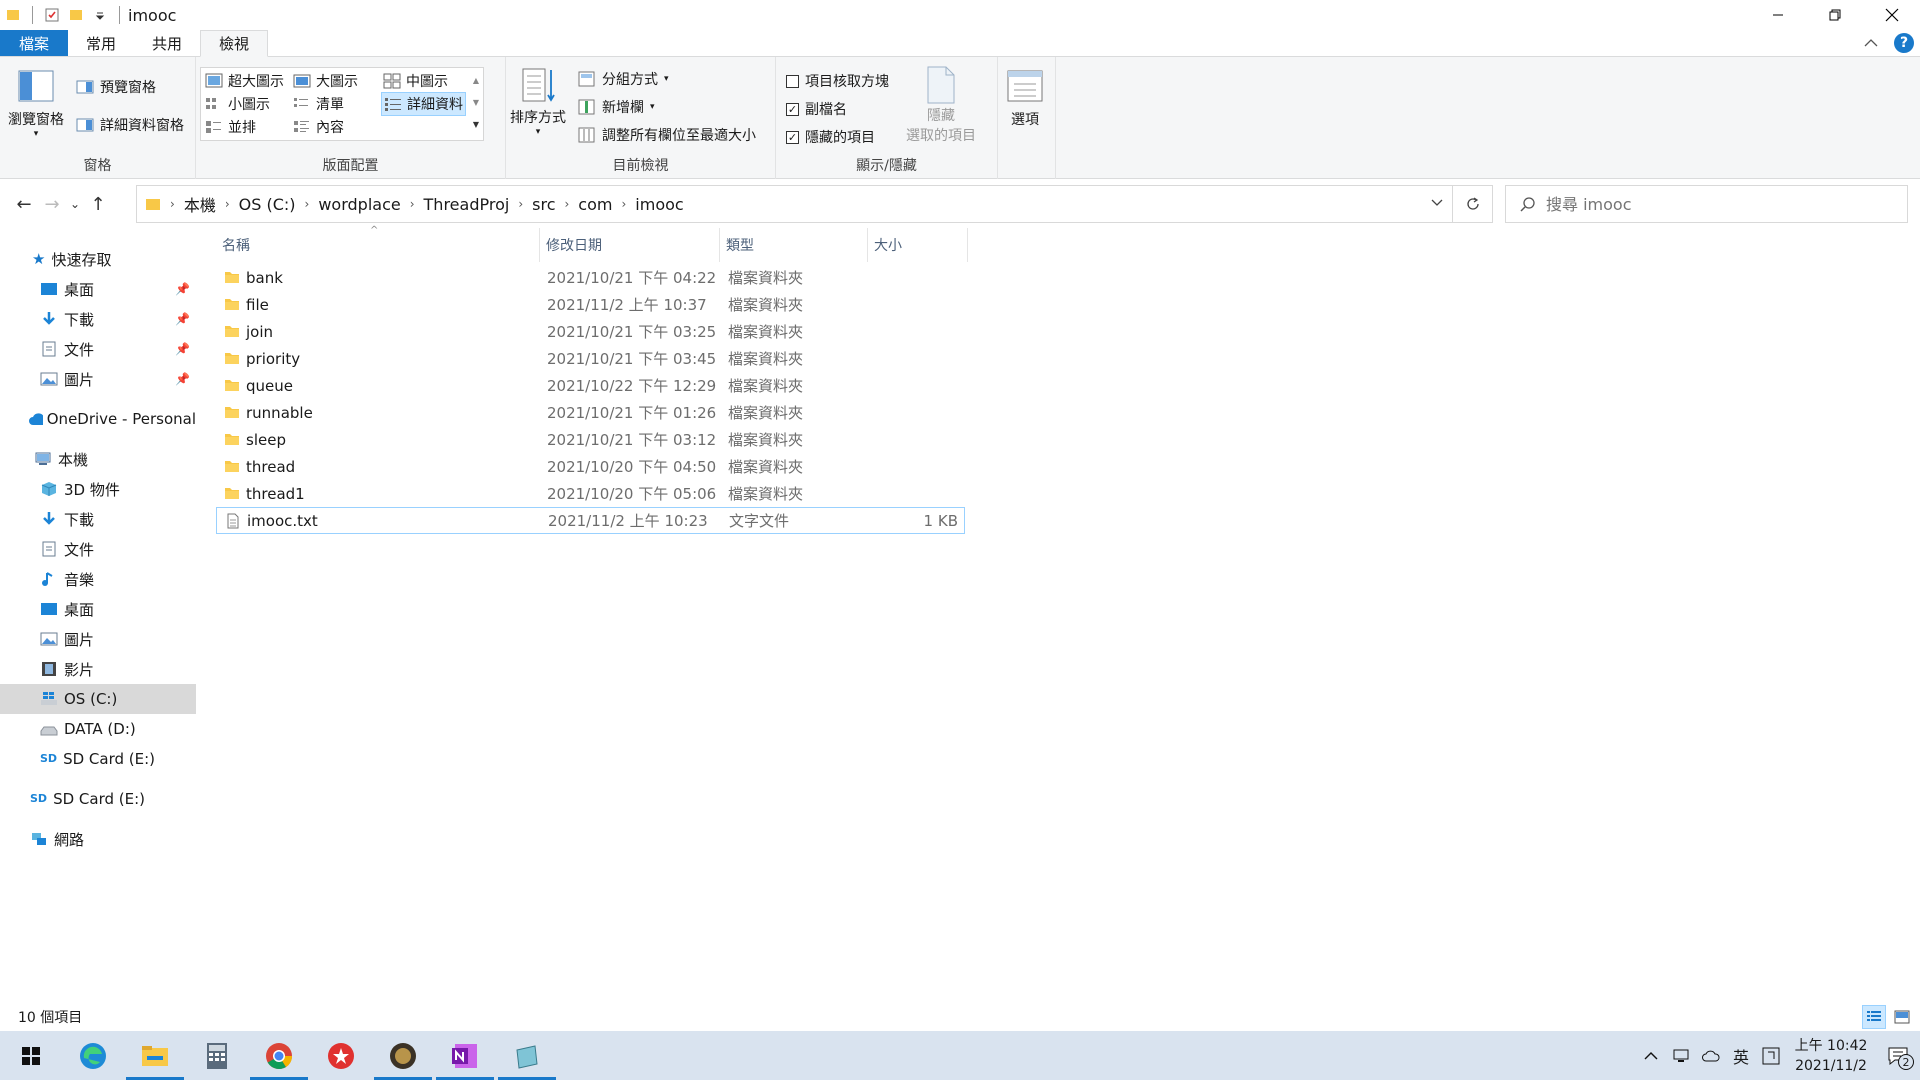 The image size is (1920, 1080). Describe the element at coordinates (659, 204) in the screenshot. I see `breadcrumb-imooc: imooc` at that location.